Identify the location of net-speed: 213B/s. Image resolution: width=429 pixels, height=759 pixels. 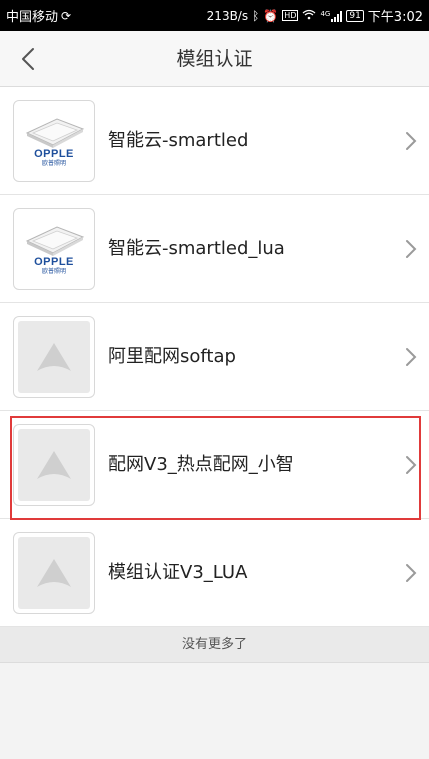
(227, 15).